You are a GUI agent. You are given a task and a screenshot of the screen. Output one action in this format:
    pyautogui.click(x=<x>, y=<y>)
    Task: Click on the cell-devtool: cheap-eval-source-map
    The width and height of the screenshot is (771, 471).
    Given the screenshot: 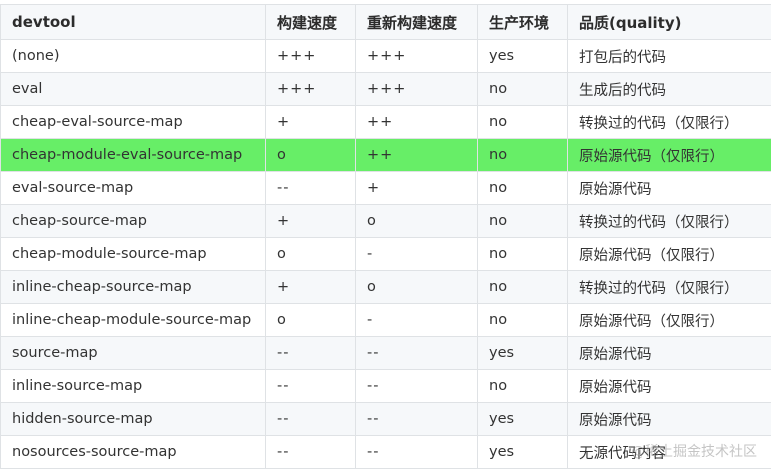 What is the action you would take?
    pyautogui.click(x=133, y=122)
    